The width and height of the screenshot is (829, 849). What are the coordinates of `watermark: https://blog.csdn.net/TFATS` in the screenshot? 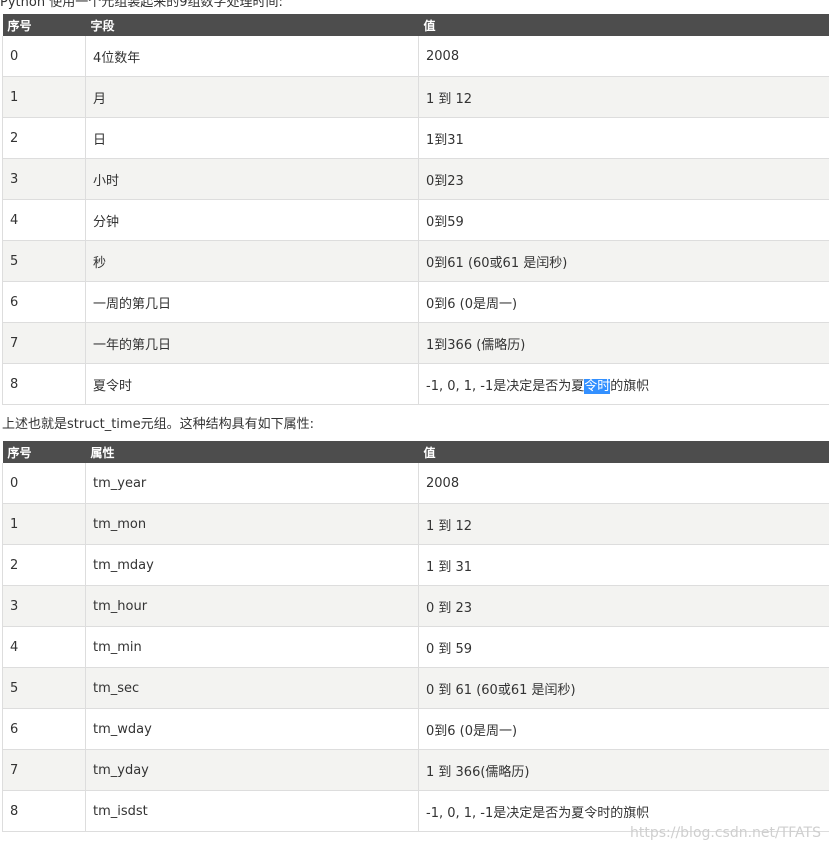 It's located at (725, 833).